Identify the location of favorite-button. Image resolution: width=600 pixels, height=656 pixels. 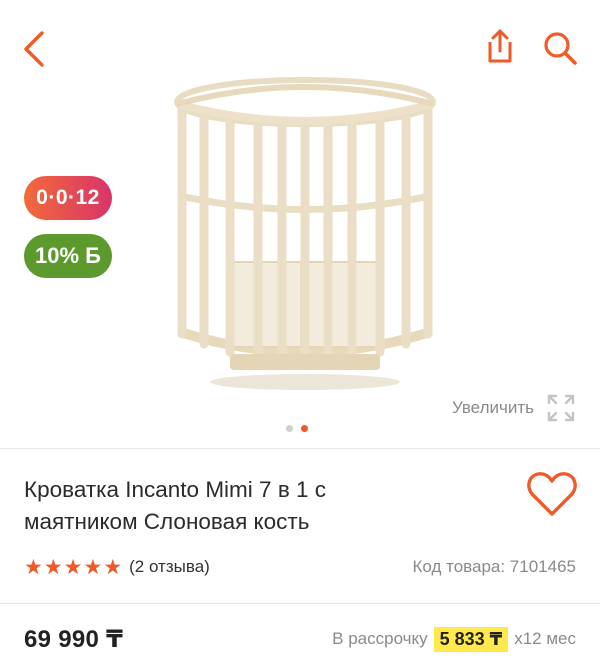
(552, 494).